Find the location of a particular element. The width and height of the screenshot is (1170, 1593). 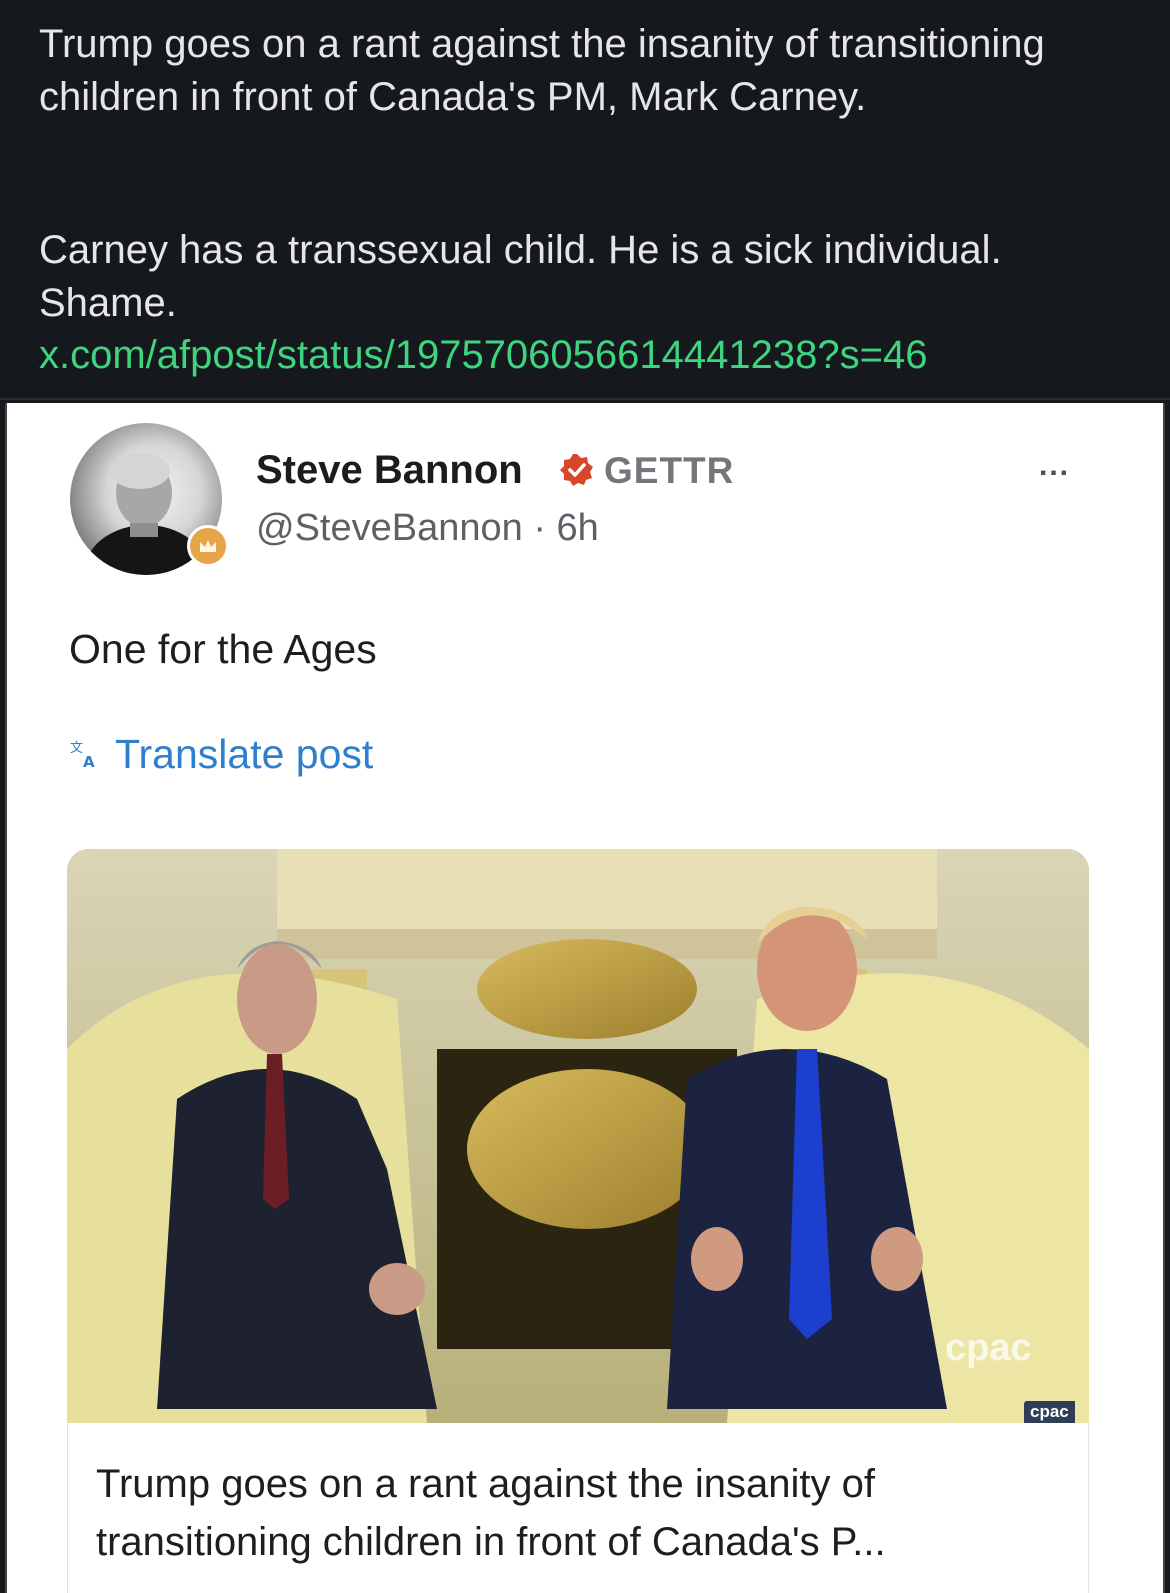

verified-check-icon is located at coordinates (577, 470).